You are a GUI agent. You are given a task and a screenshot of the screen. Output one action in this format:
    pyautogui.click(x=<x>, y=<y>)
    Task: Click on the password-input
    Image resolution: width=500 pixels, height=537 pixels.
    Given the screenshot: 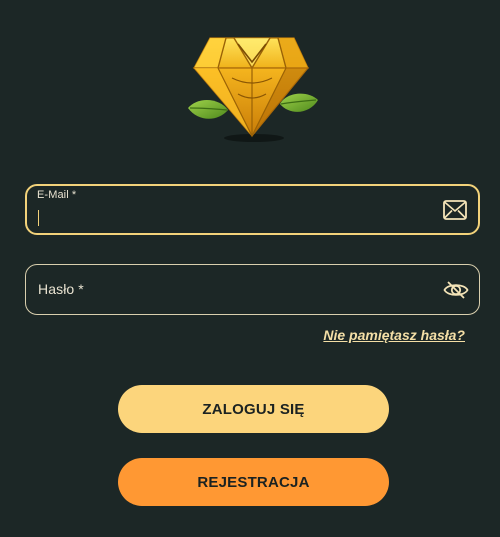 What is the action you would take?
    pyautogui.click(x=232, y=292)
    